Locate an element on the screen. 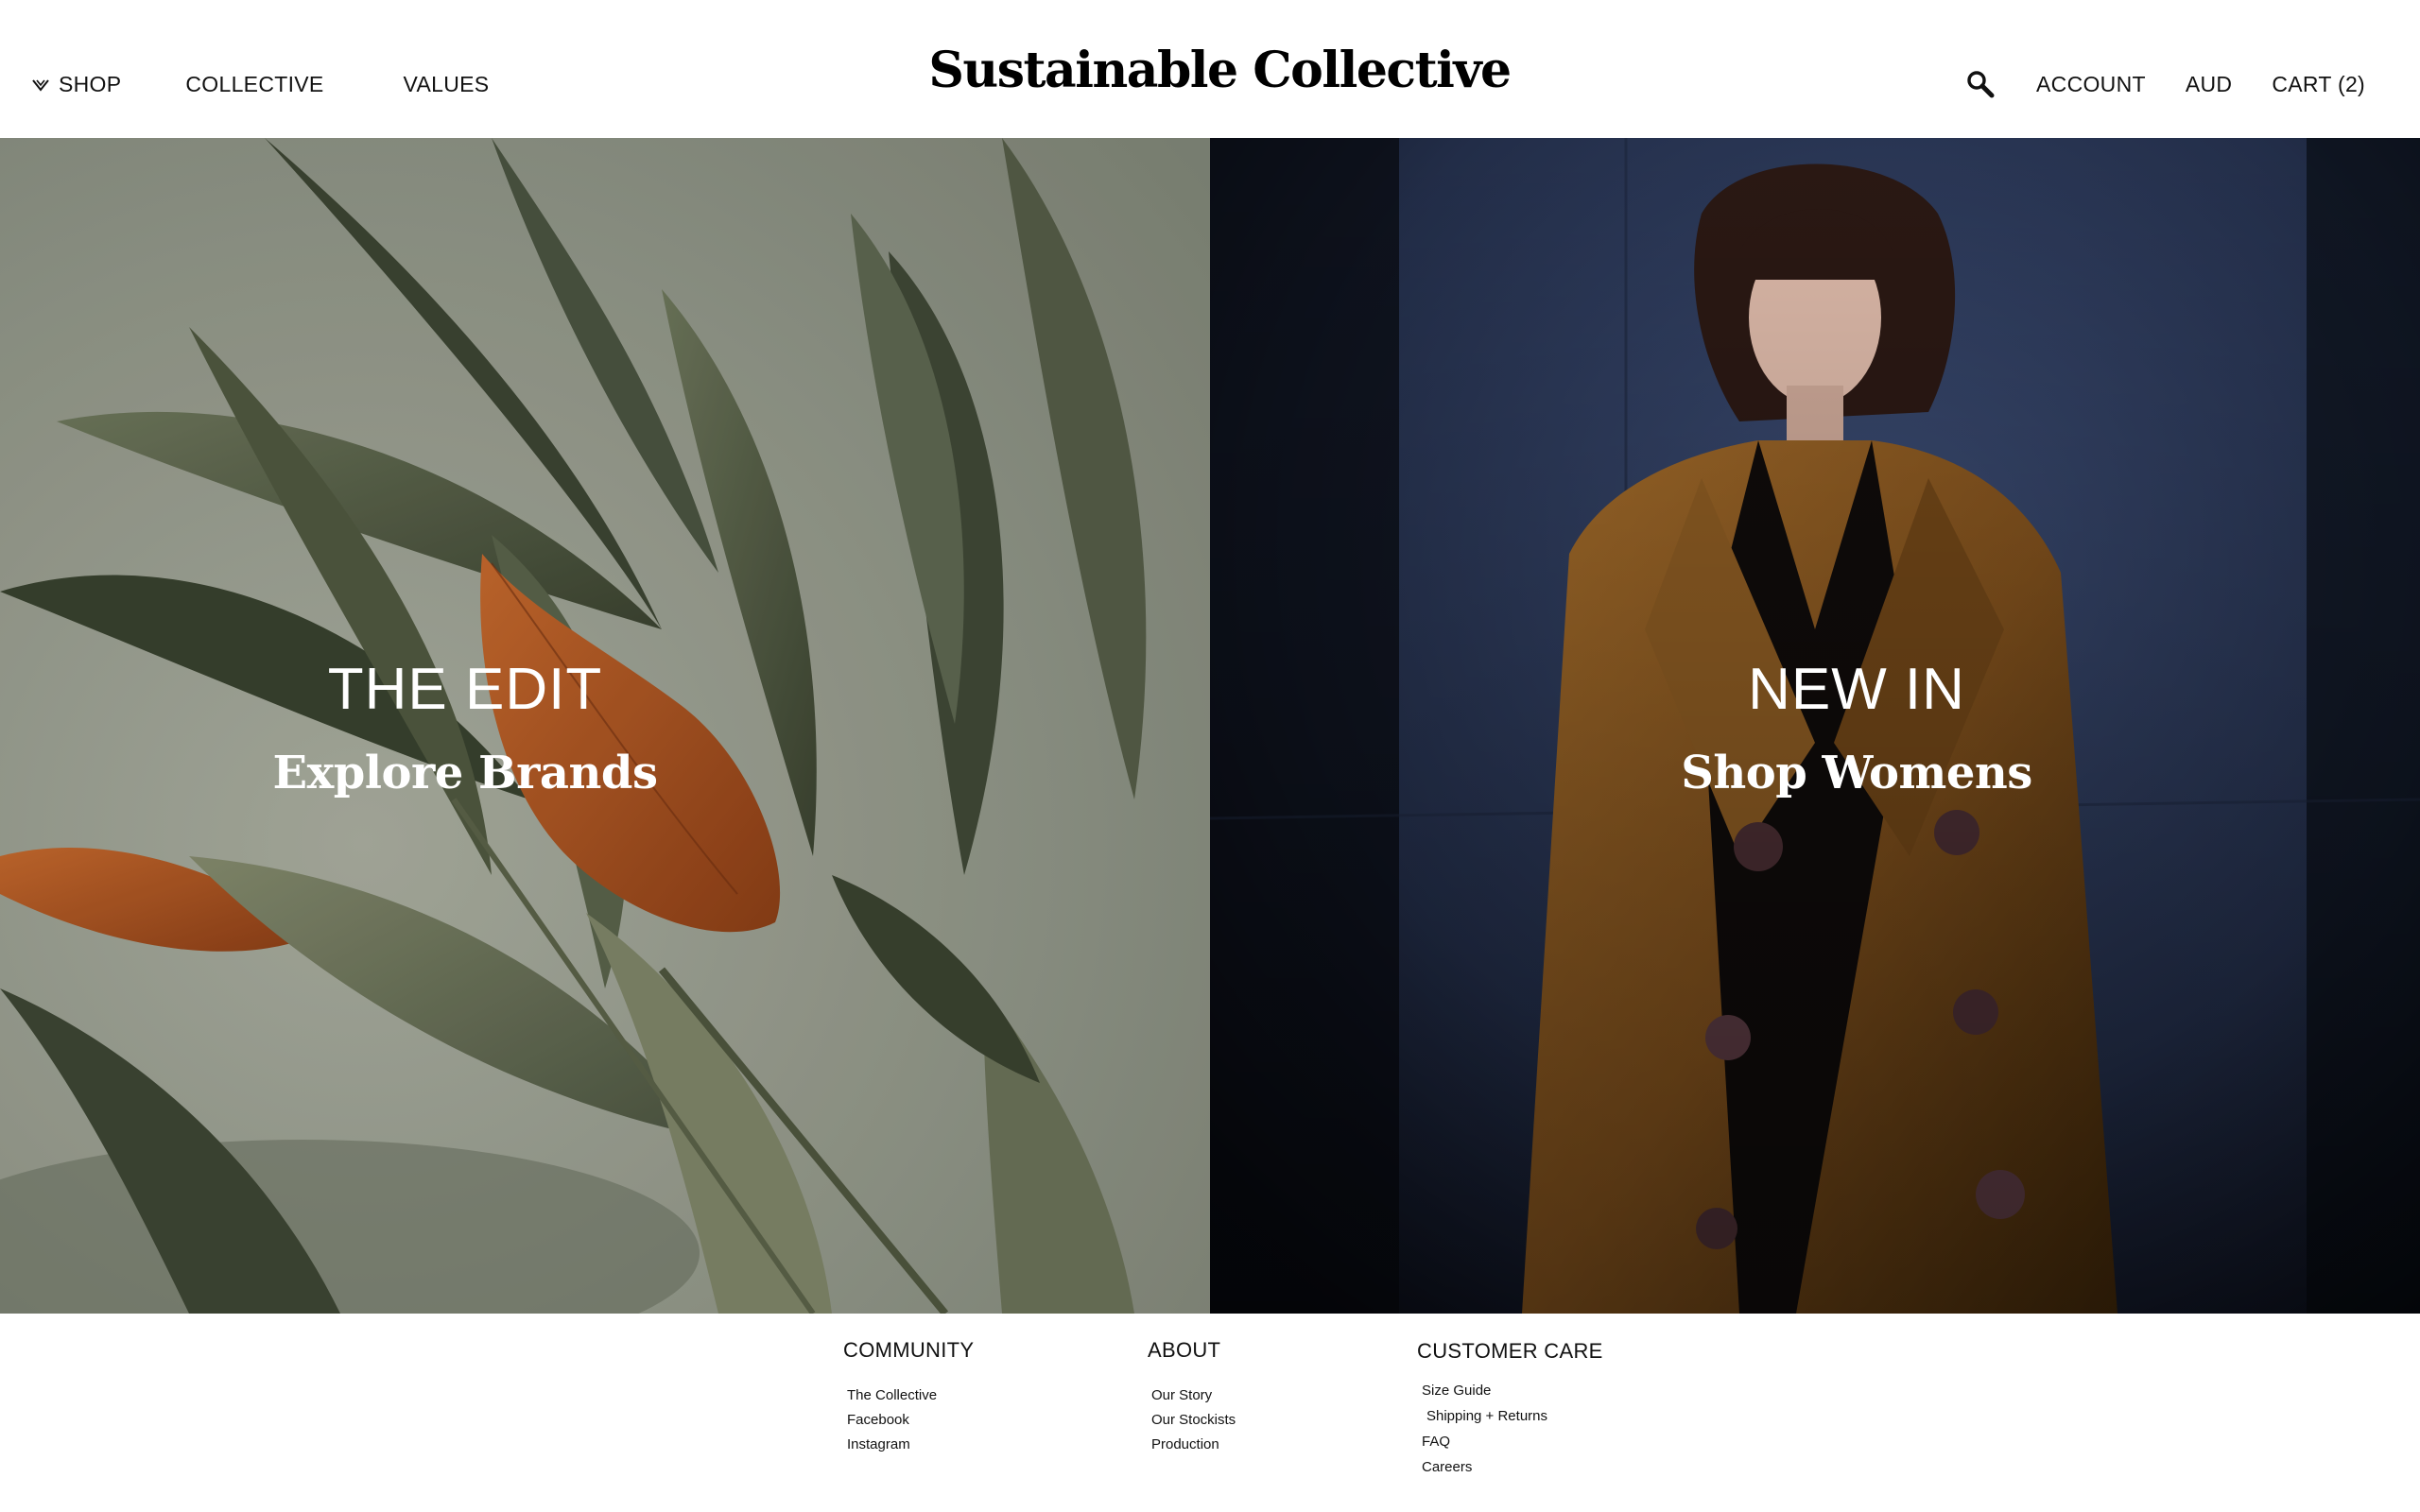  cart-link: CART (2) is located at coordinates (2318, 84).